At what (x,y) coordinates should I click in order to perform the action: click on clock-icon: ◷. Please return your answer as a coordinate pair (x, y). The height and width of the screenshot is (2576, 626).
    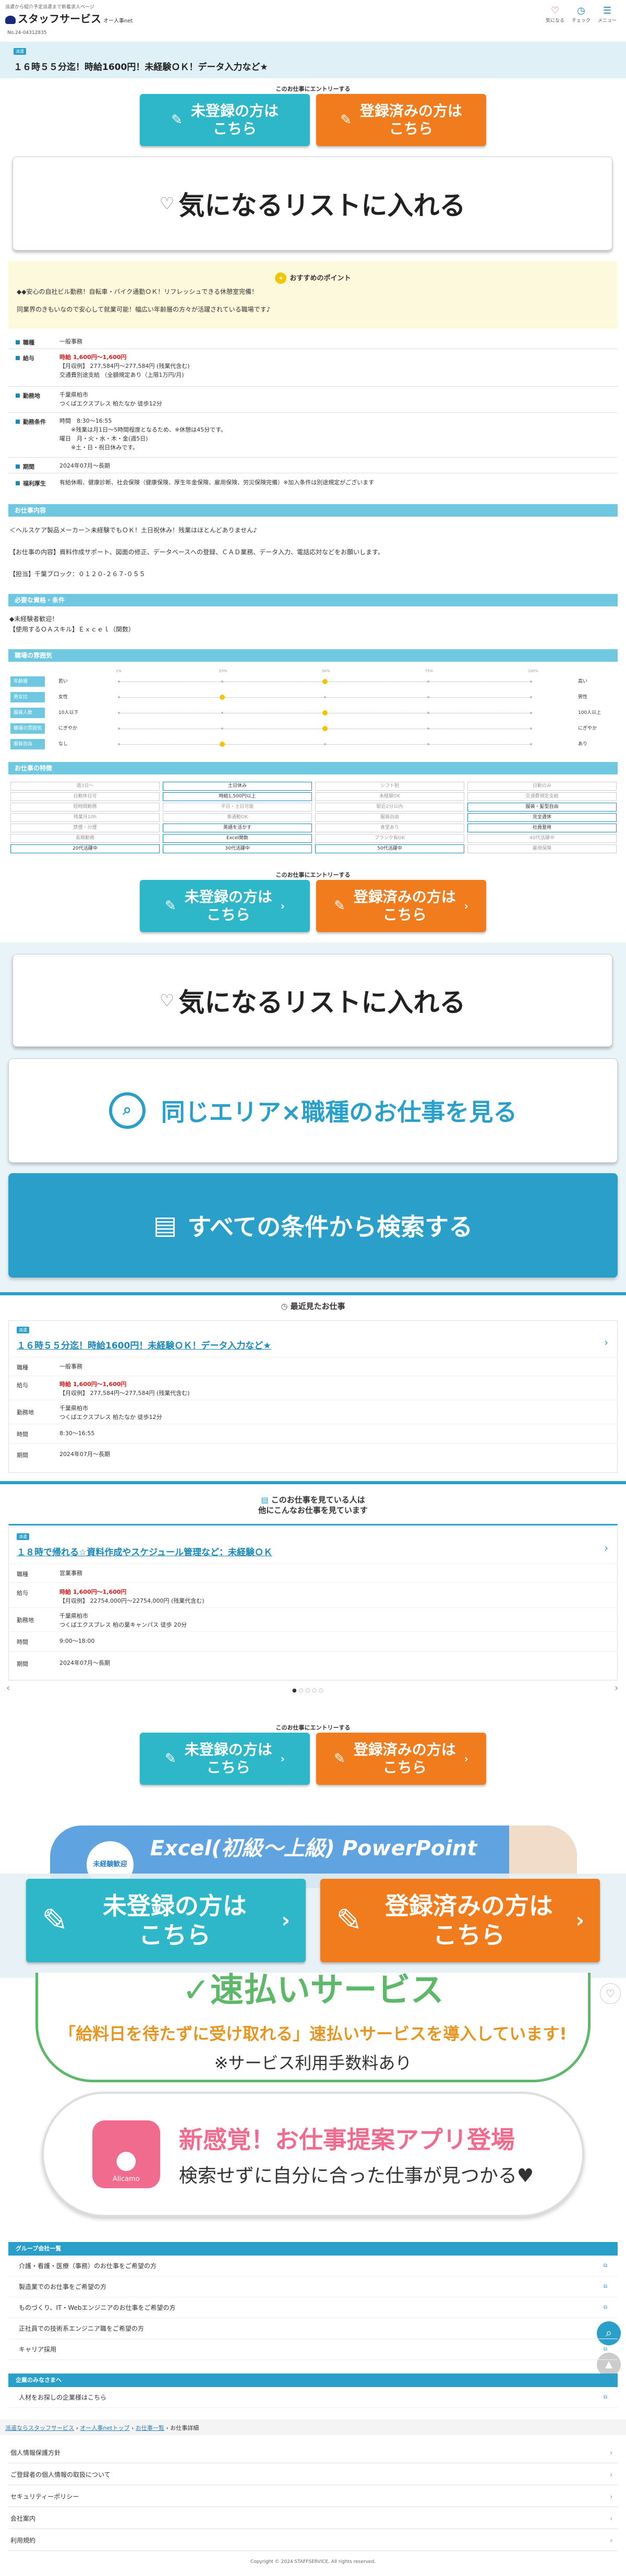
    Looking at the image, I should click on (581, 10).